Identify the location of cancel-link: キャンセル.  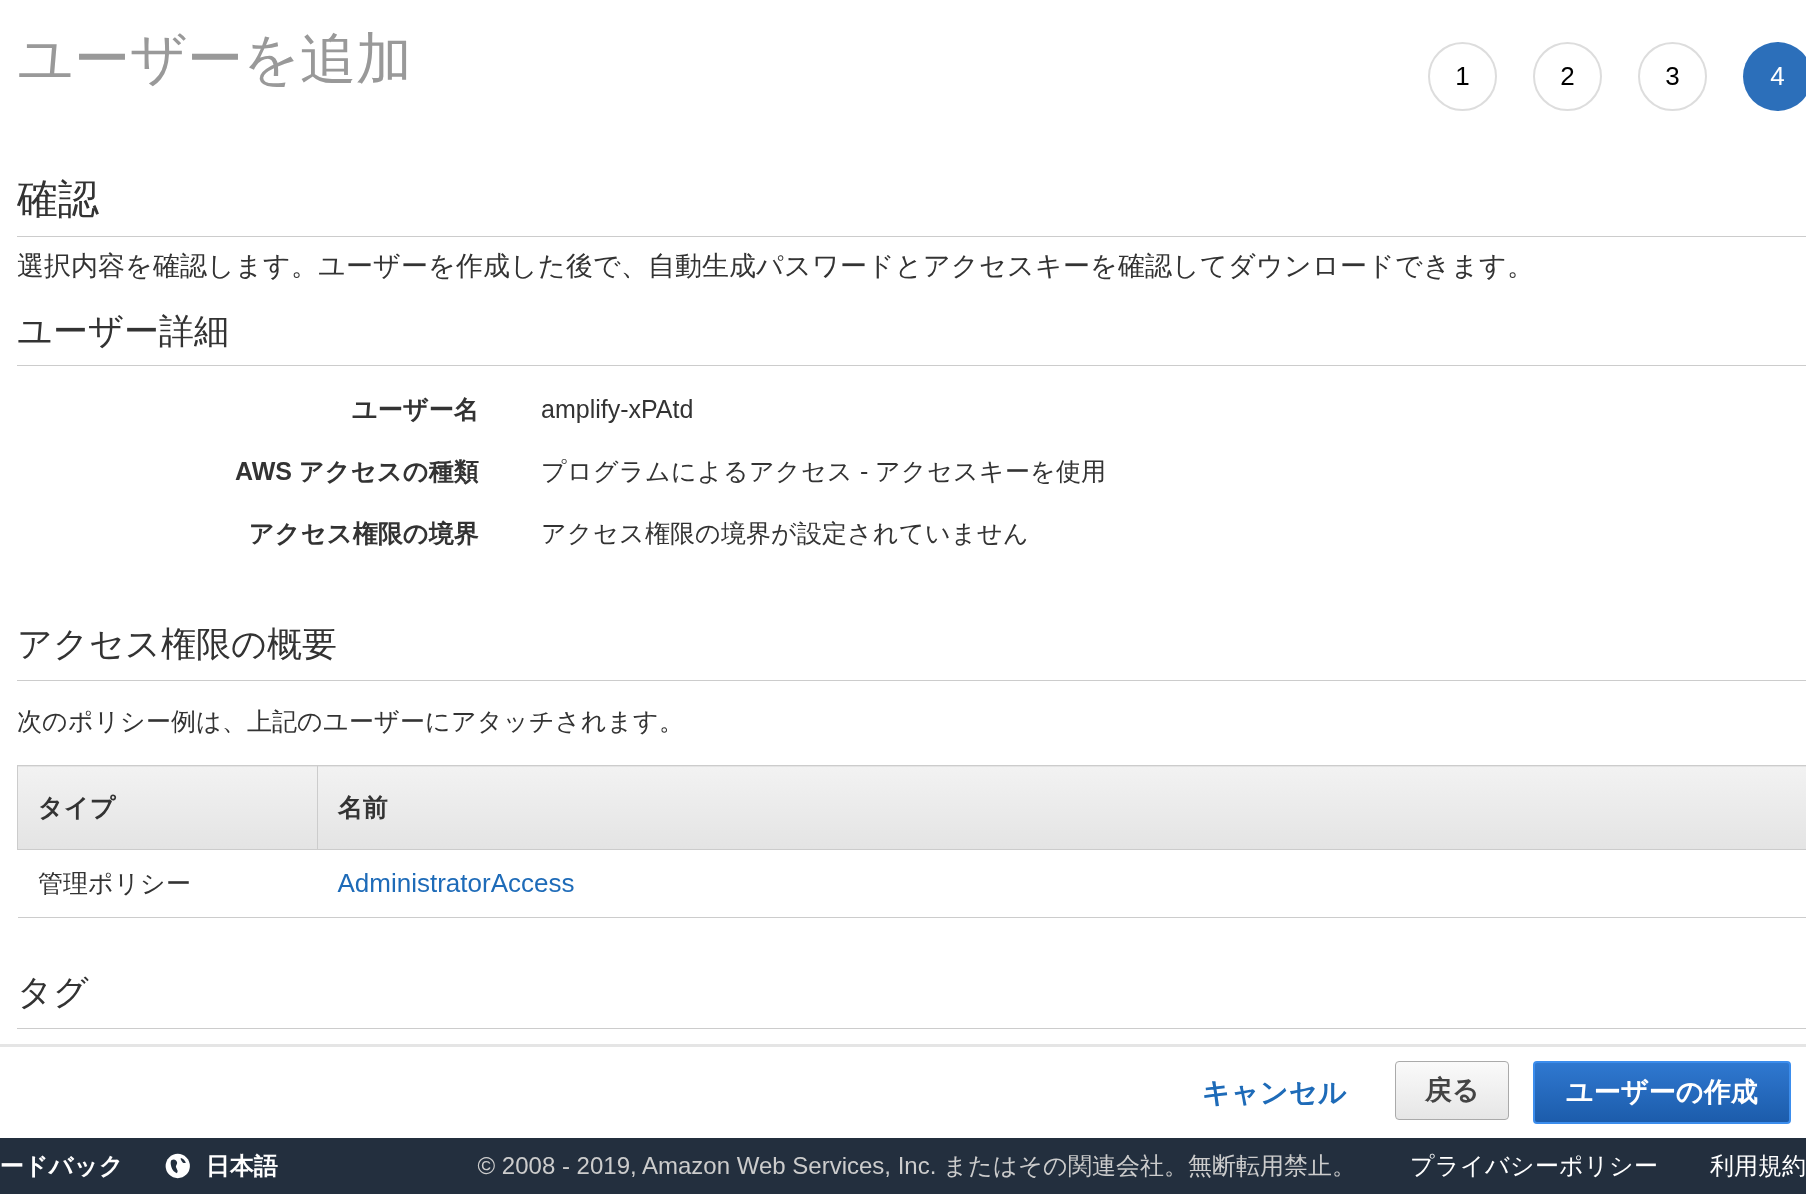
(1274, 1092).